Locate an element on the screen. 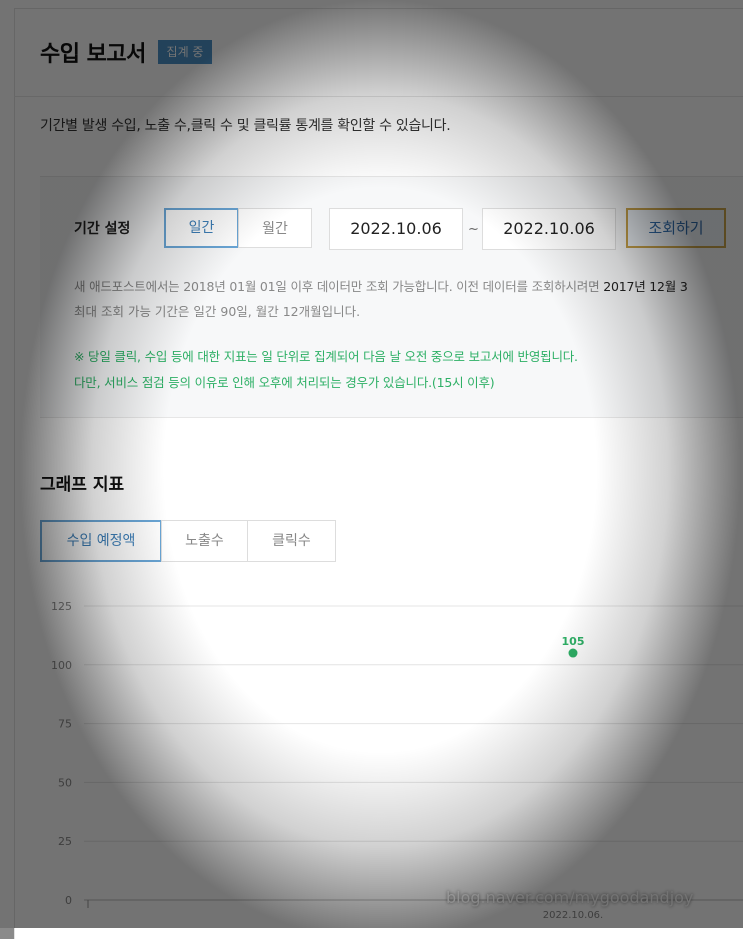  period-monthly-button: 월간 is located at coordinates (275, 228).